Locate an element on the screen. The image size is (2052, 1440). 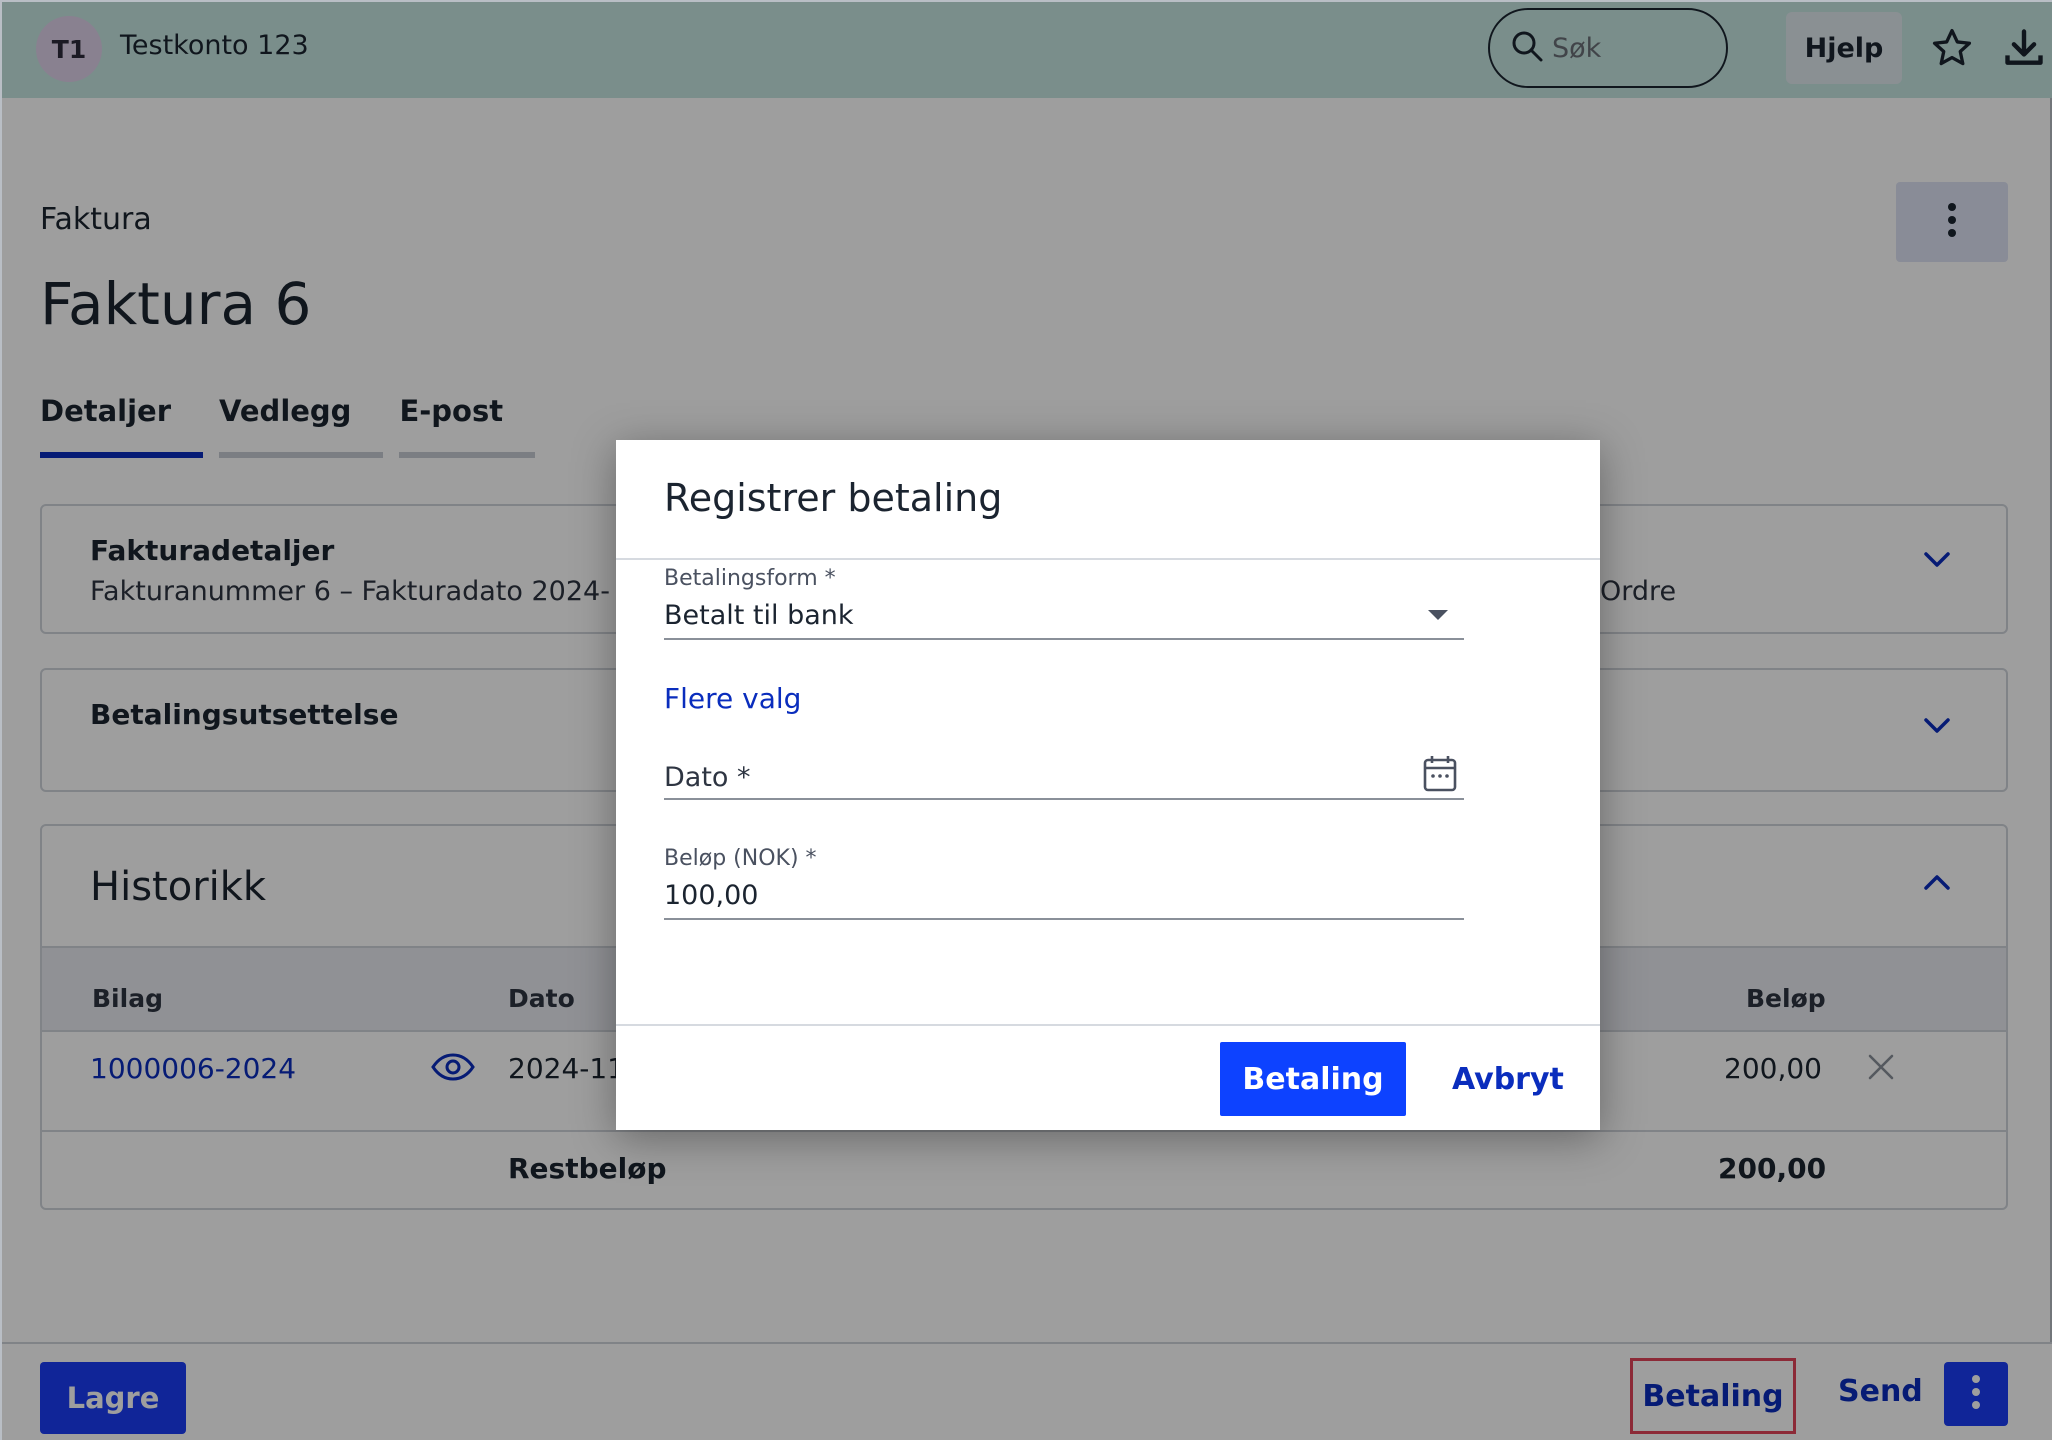
field-label: Dato * is located at coordinates (707, 777).